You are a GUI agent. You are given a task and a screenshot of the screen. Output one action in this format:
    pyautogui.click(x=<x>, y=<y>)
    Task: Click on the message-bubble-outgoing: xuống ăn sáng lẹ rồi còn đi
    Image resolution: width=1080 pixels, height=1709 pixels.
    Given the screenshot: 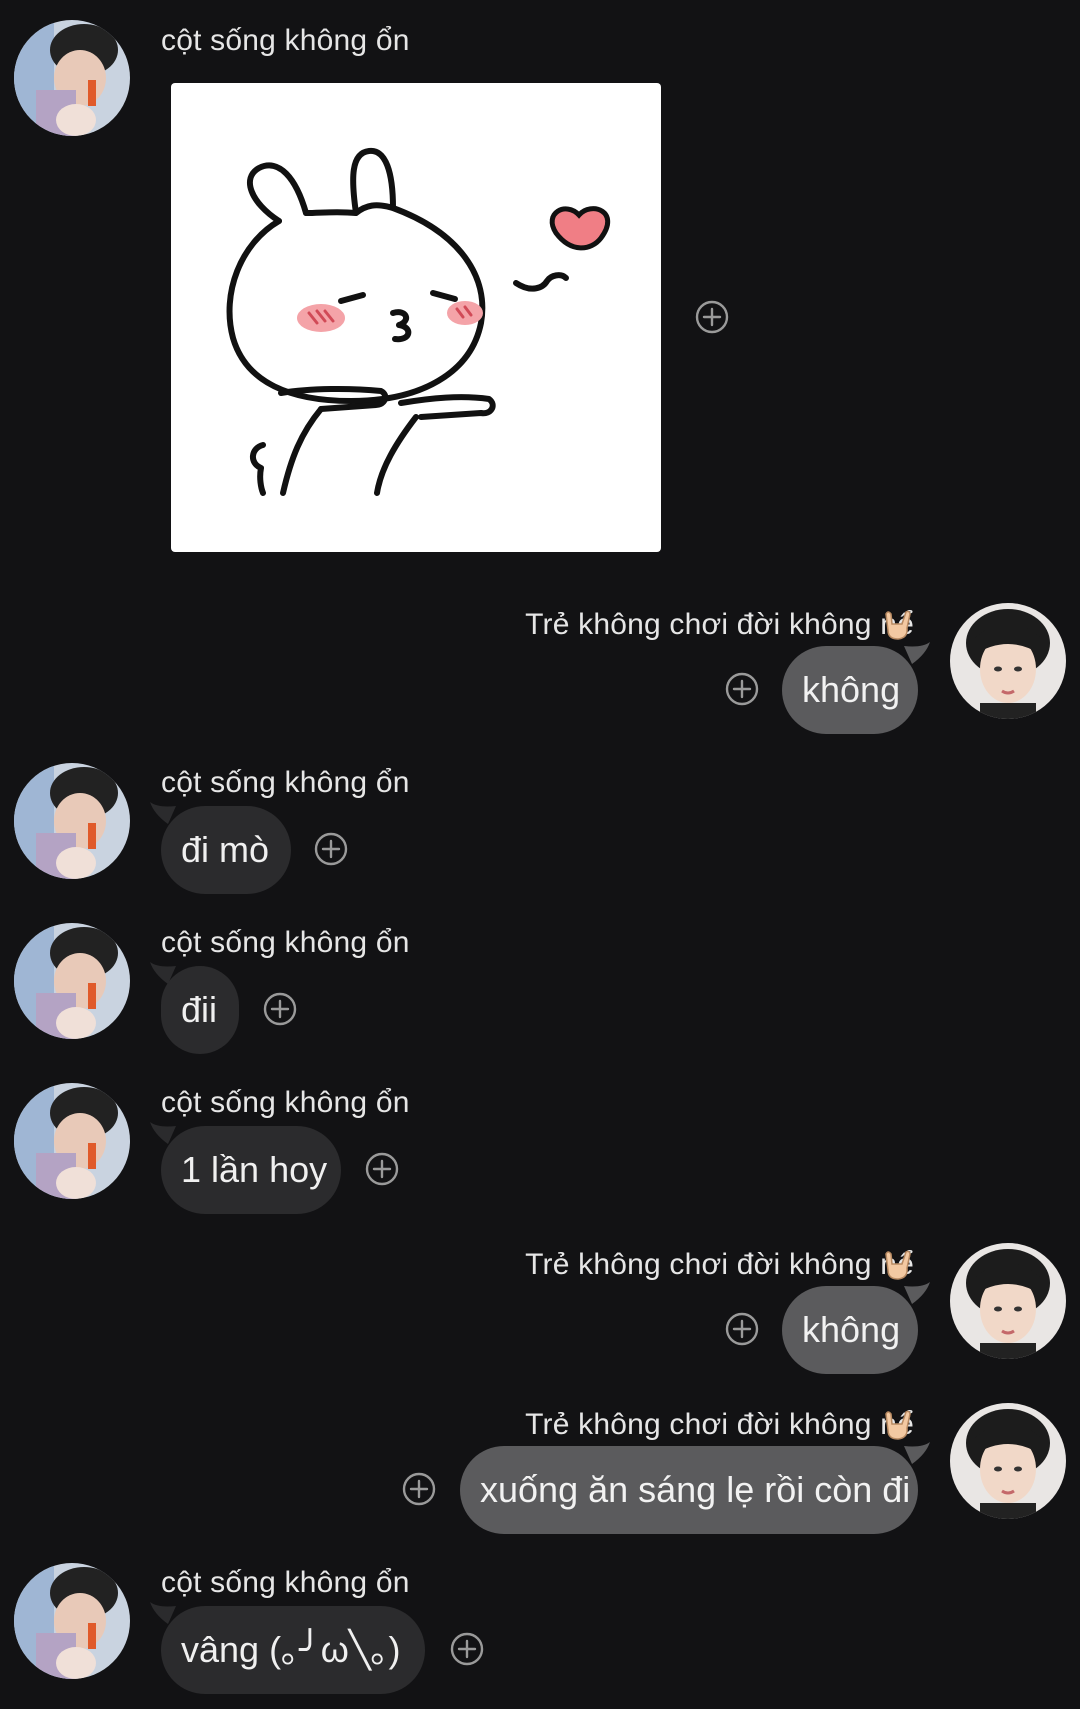 What is the action you would take?
    pyautogui.click(x=689, y=1490)
    